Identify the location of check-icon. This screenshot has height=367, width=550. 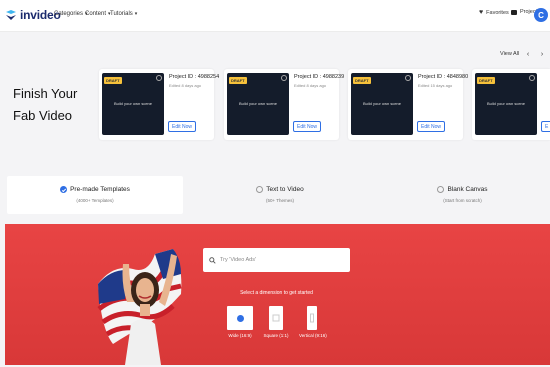
(240, 318).